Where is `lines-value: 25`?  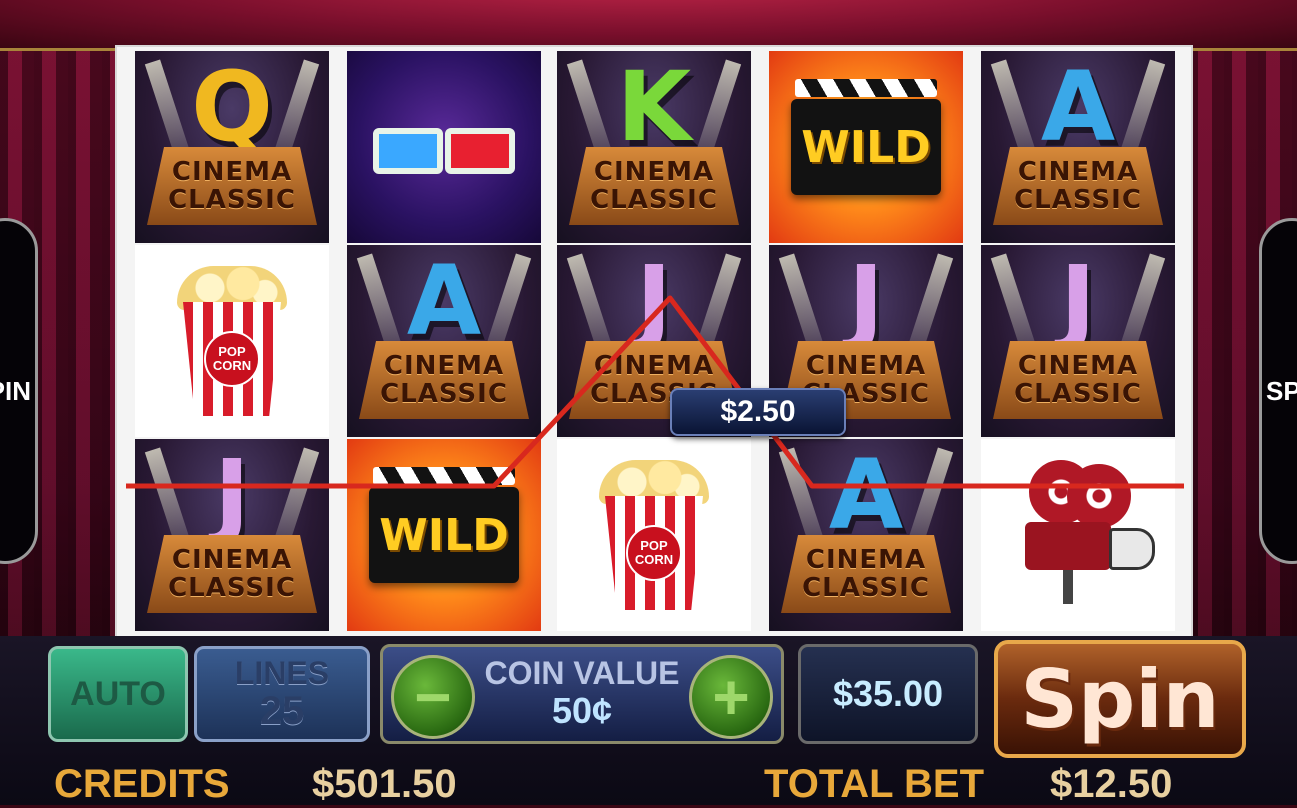 lines-value: 25 is located at coordinates (282, 711).